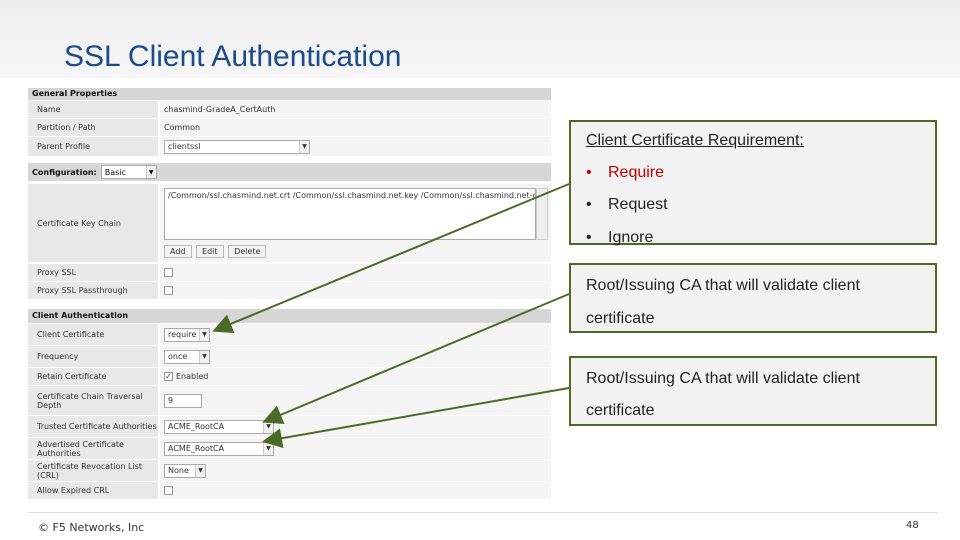 This screenshot has width=960, height=540. Describe the element at coordinates (416, 418) in the screenshot. I see `arrow-to-advertised-ca` at that location.